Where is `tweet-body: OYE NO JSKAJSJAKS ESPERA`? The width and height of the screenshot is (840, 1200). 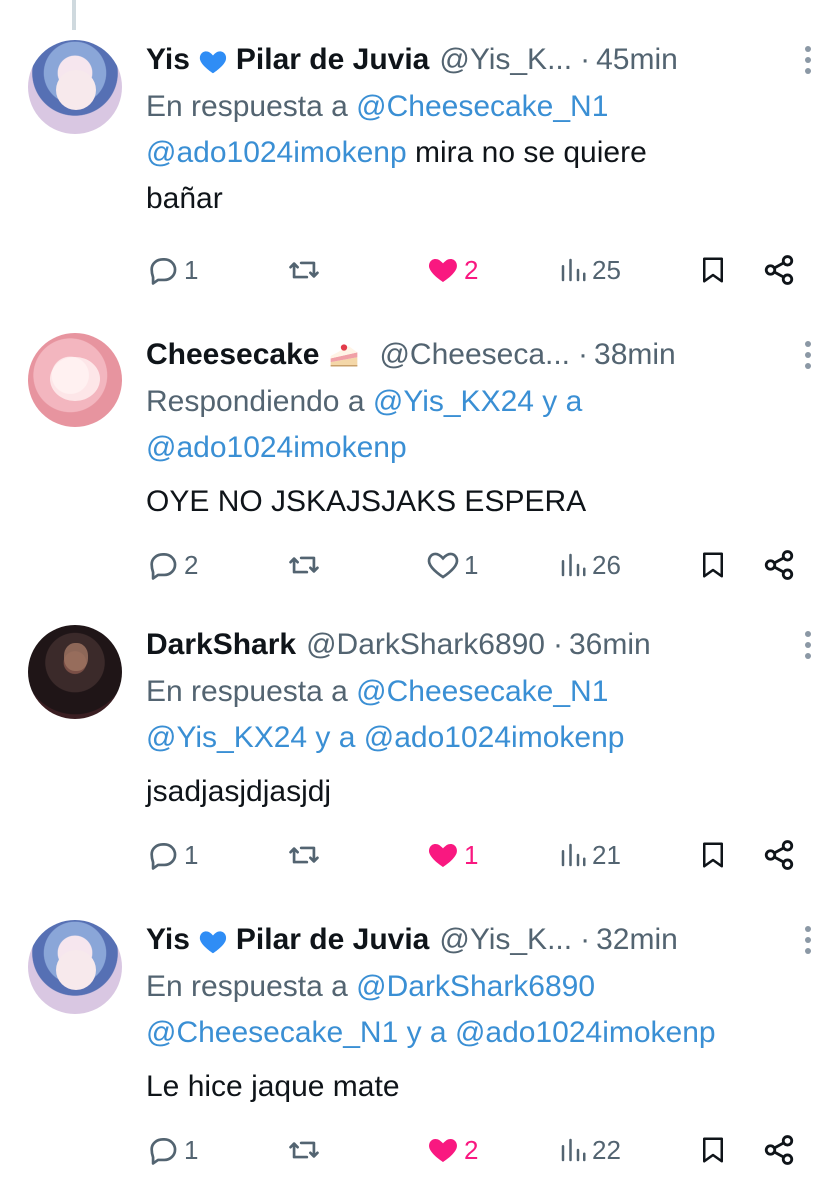 tweet-body: OYE NO JSKAJSJAKS ESPERA is located at coordinates (476, 502).